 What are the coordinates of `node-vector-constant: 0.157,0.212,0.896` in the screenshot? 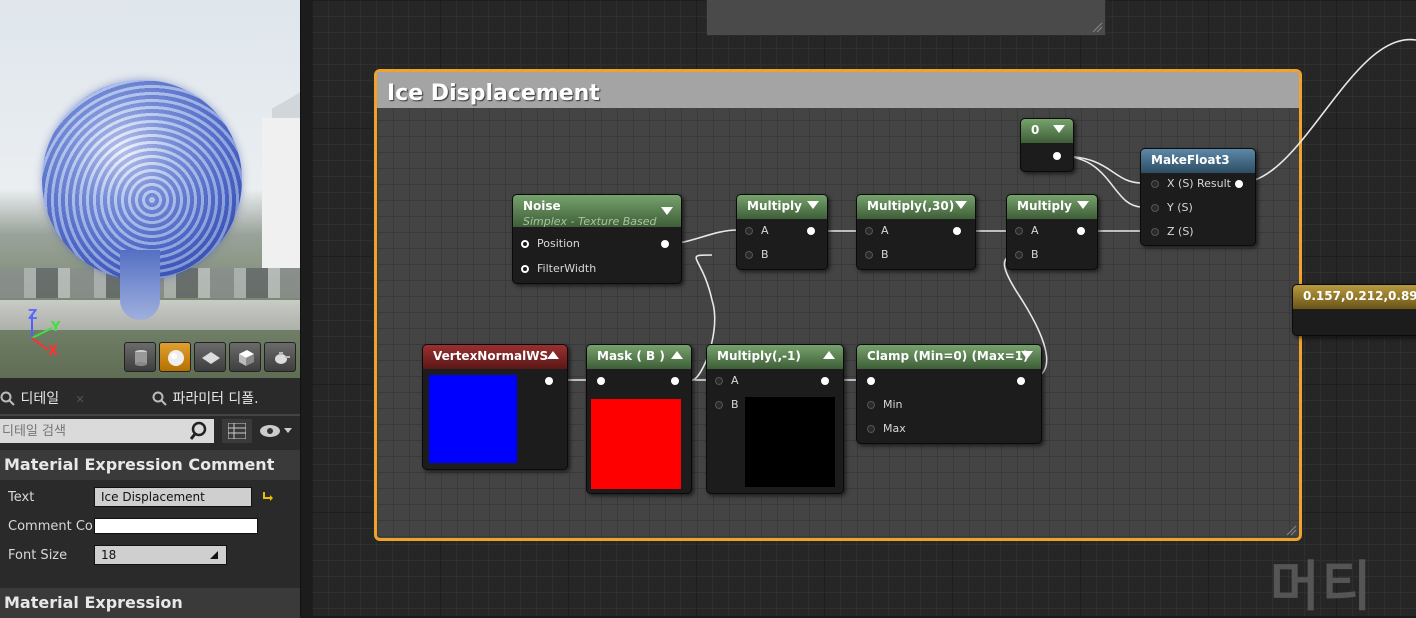 It's located at (1354, 310).